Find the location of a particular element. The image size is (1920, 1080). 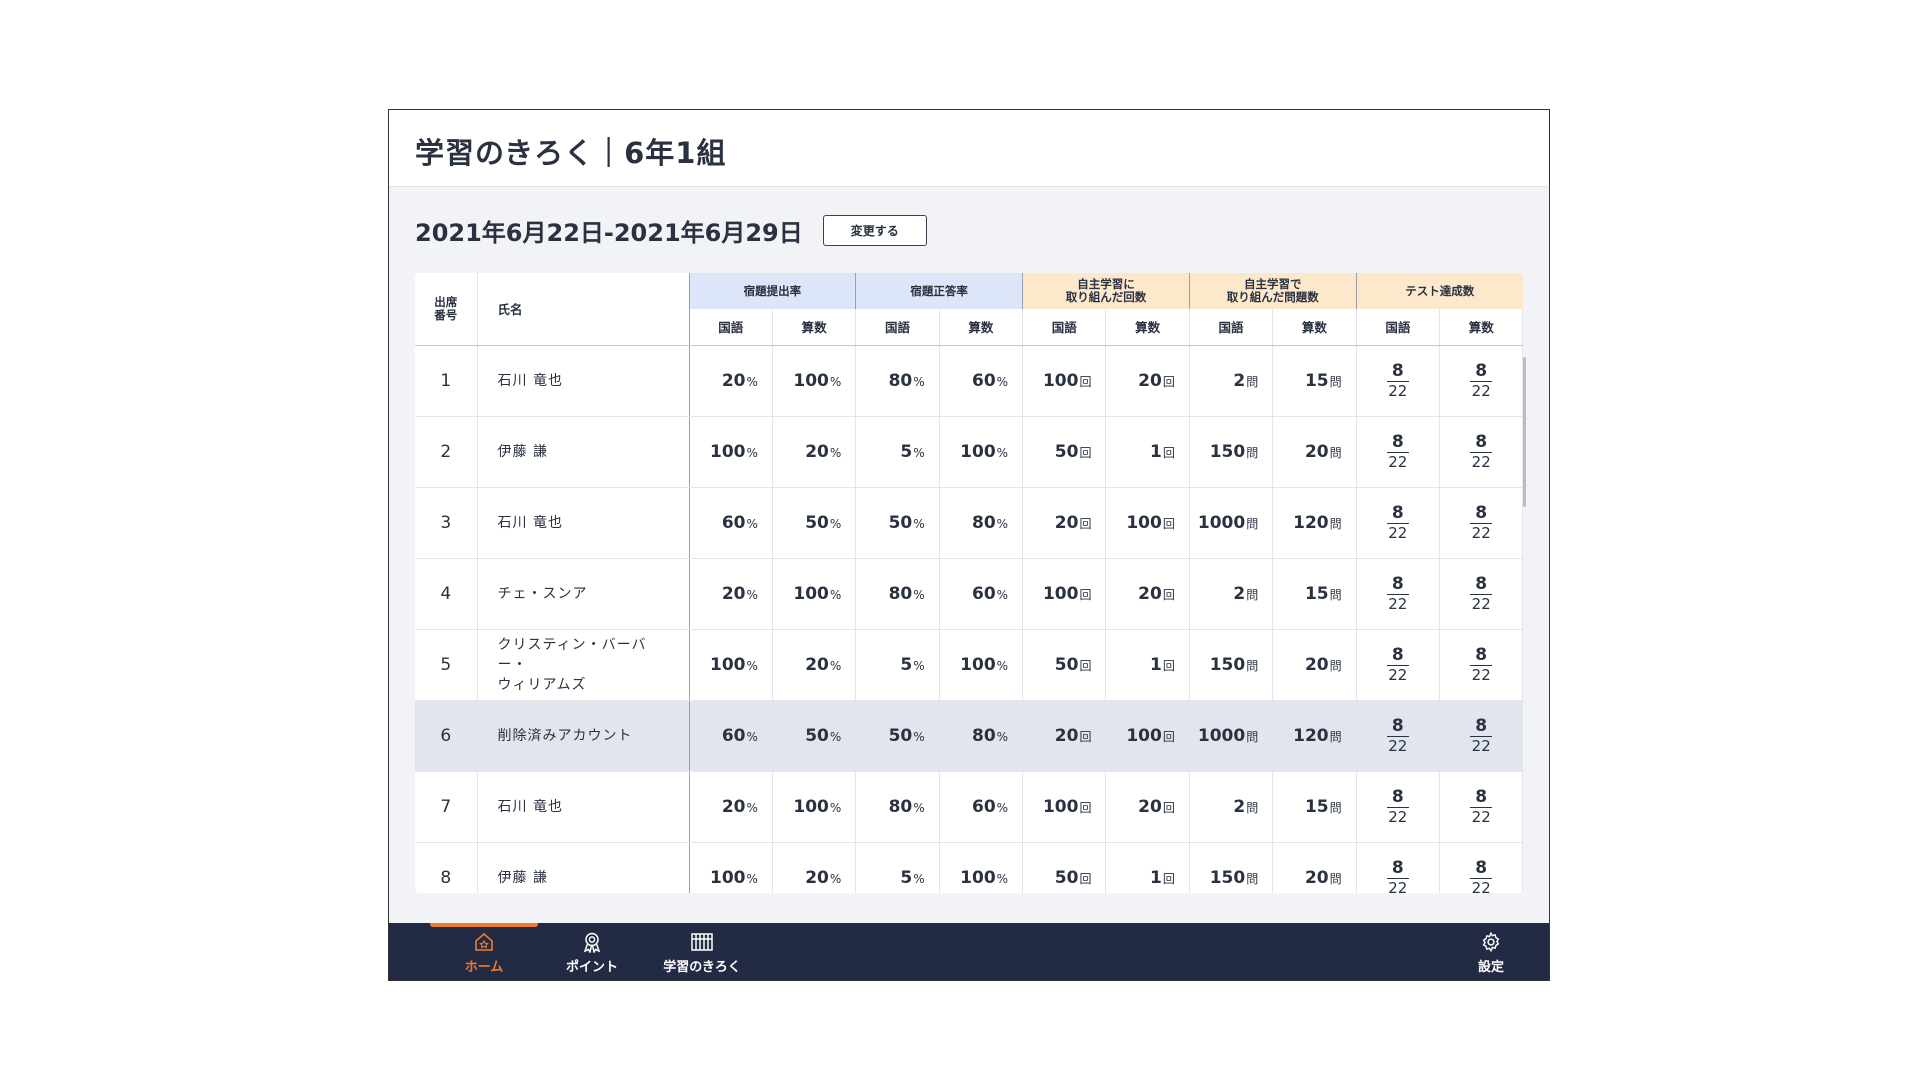

nav-settings: 設定 is located at coordinates (1491, 951).